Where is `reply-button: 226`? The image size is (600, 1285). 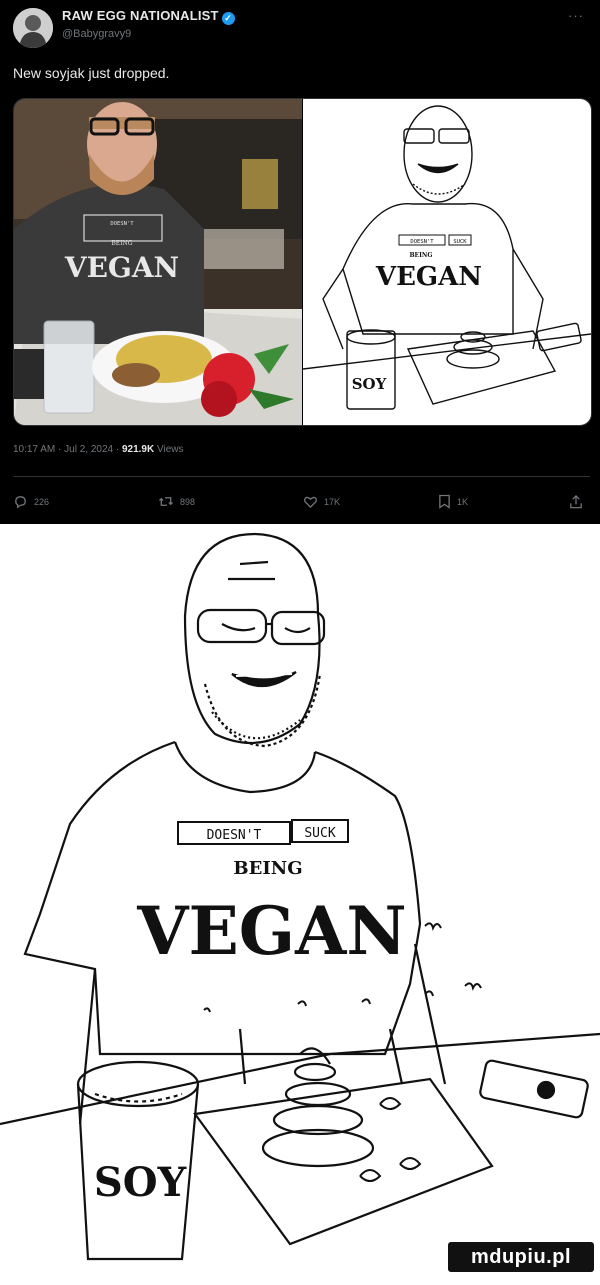 reply-button: 226 is located at coordinates (31, 501).